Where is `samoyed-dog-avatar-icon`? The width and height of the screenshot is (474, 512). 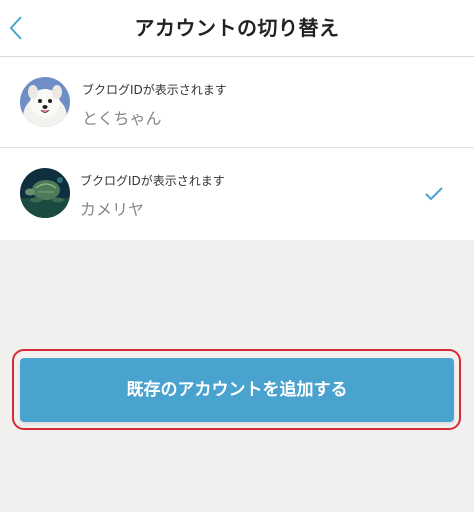
samoyed-dog-avatar-icon is located at coordinates (45, 102).